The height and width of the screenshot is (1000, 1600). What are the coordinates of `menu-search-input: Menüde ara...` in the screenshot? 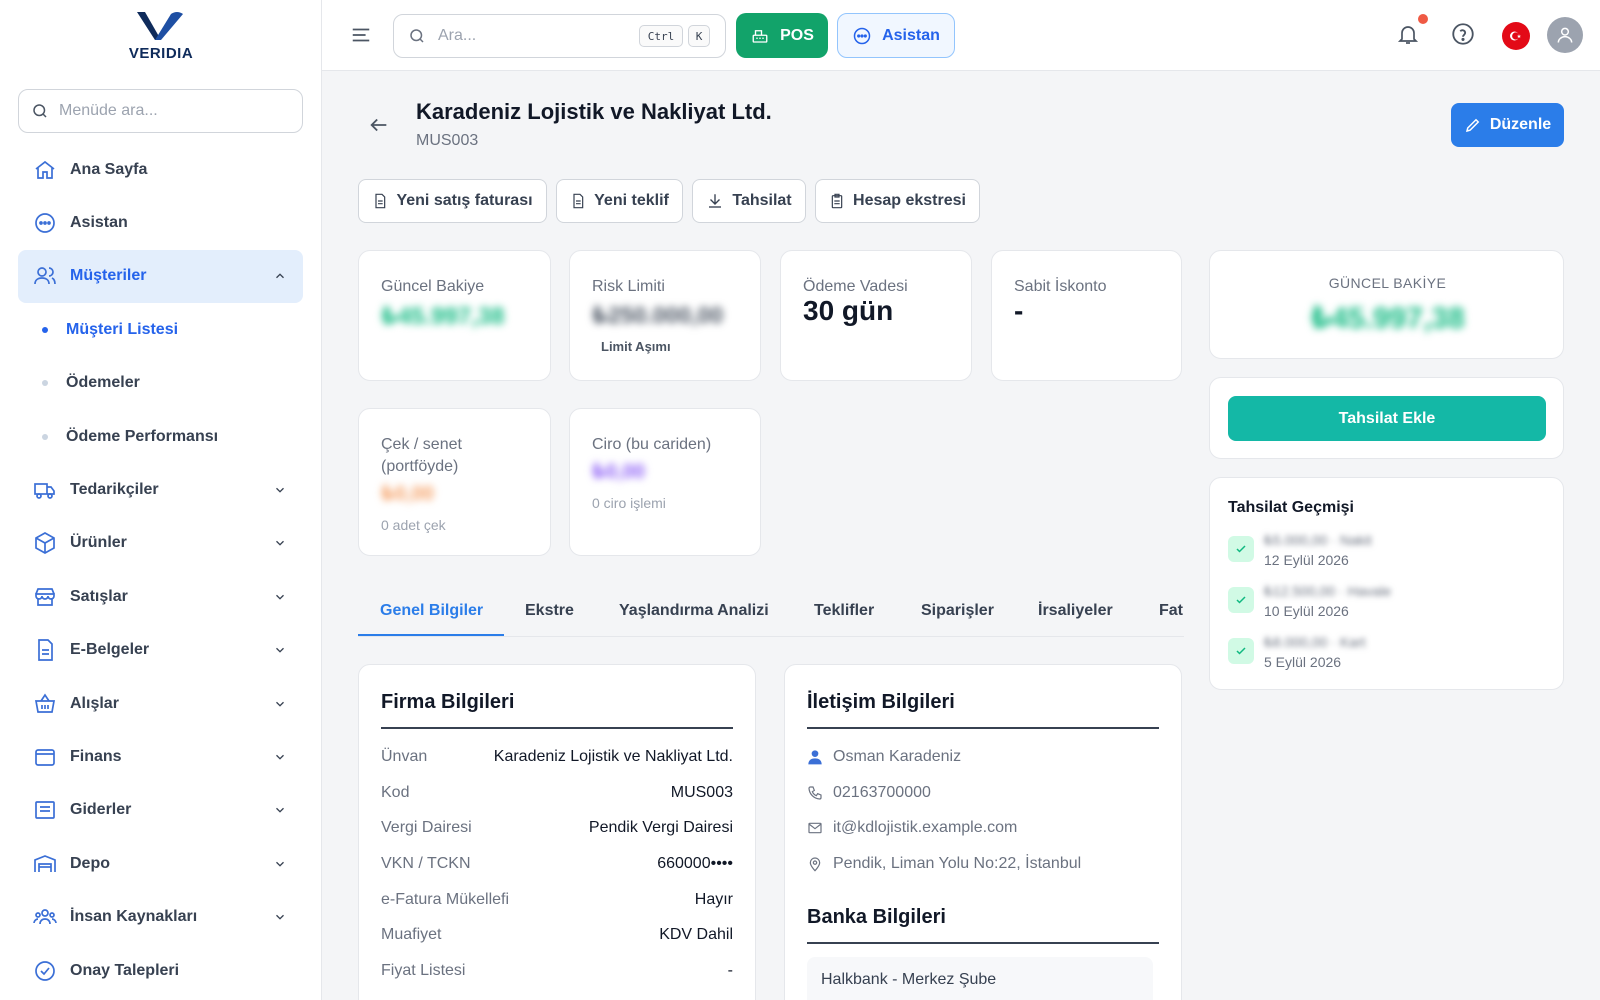 It's located at (160, 111).